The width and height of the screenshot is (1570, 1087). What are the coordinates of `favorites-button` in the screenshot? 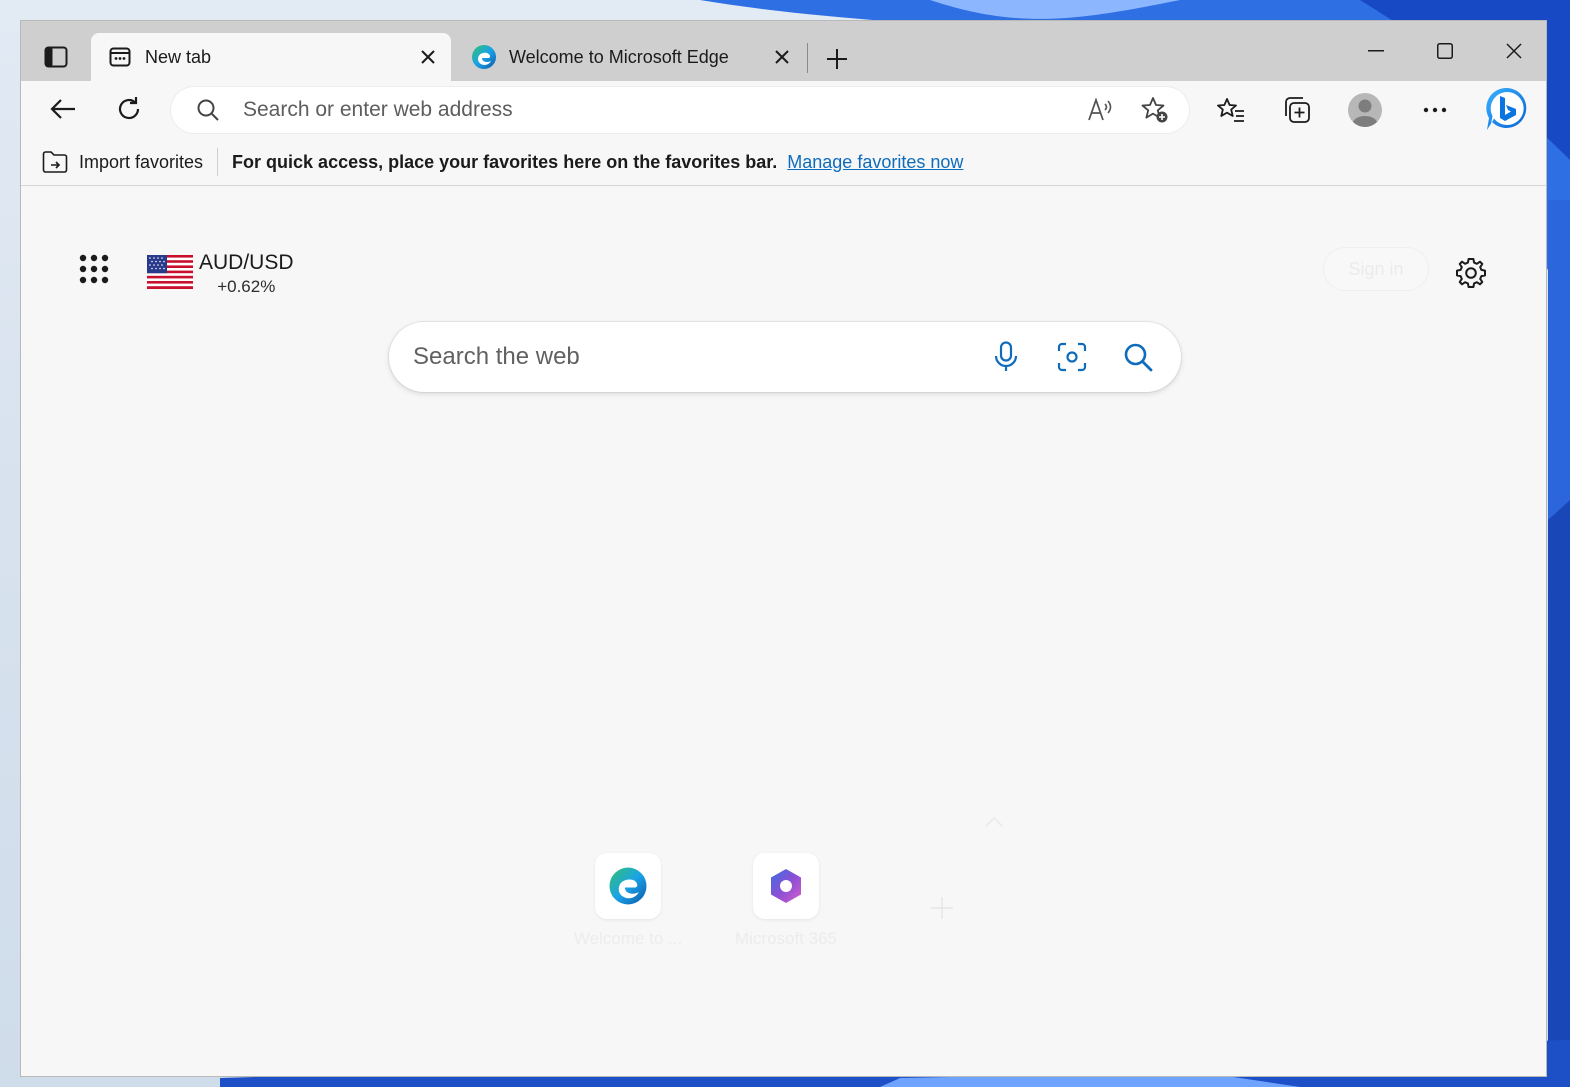 It's located at (1231, 110).